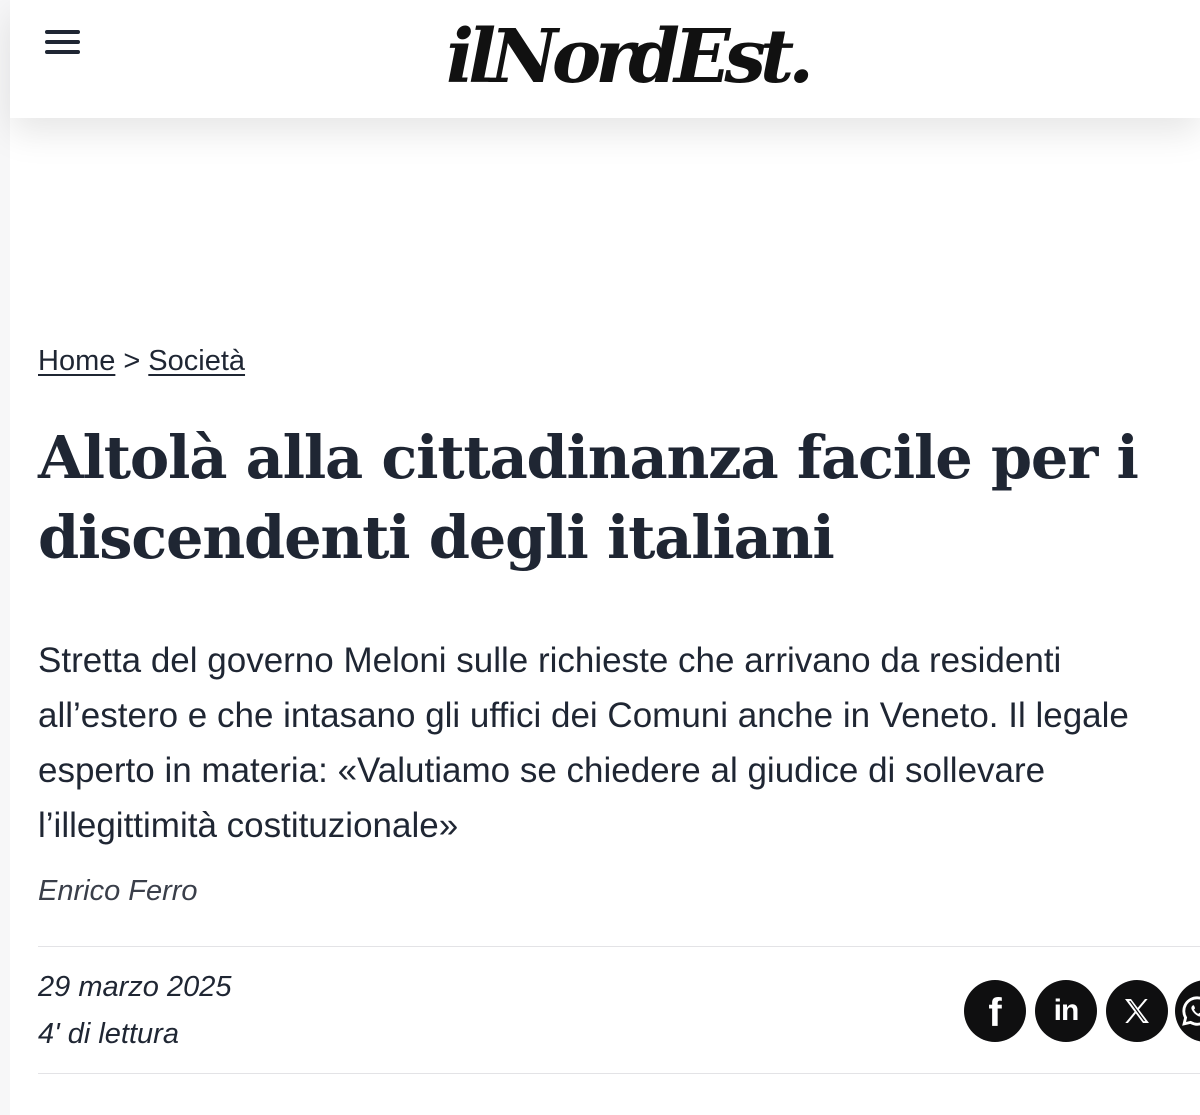  I want to click on x-icon, so click(1137, 1011).